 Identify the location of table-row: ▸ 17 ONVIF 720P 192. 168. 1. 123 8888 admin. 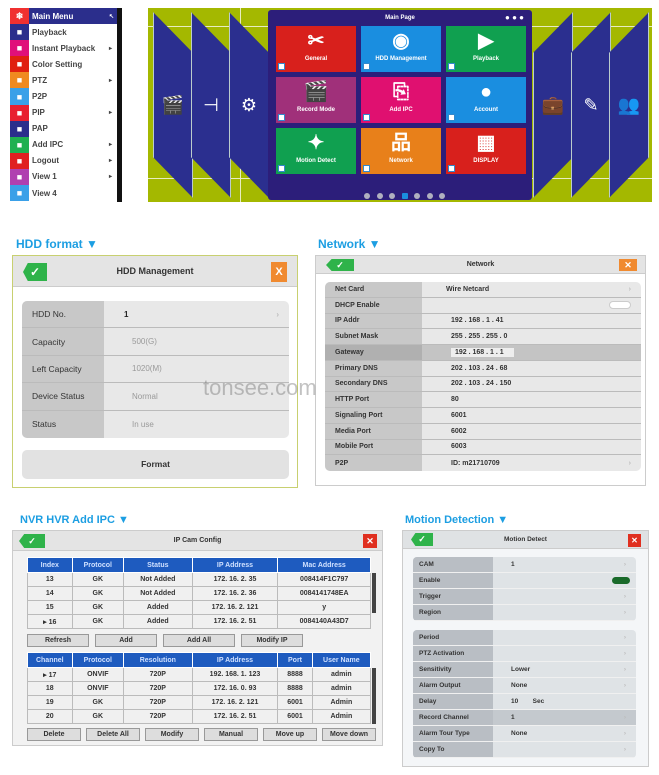
(199, 674).